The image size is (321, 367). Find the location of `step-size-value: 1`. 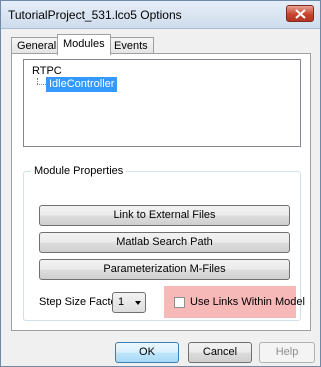

step-size-value: 1 is located at coordinates (121, 302).